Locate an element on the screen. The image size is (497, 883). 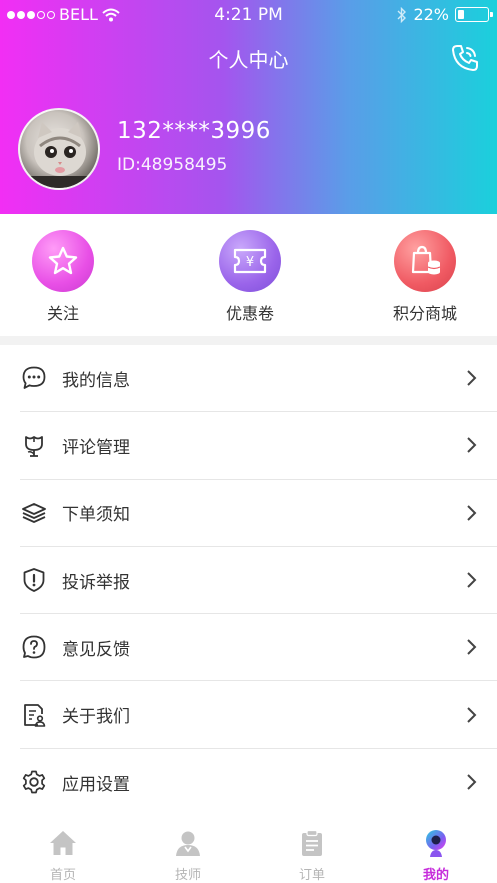
tab-technician: 技师 is located at coordinates (188, 855).